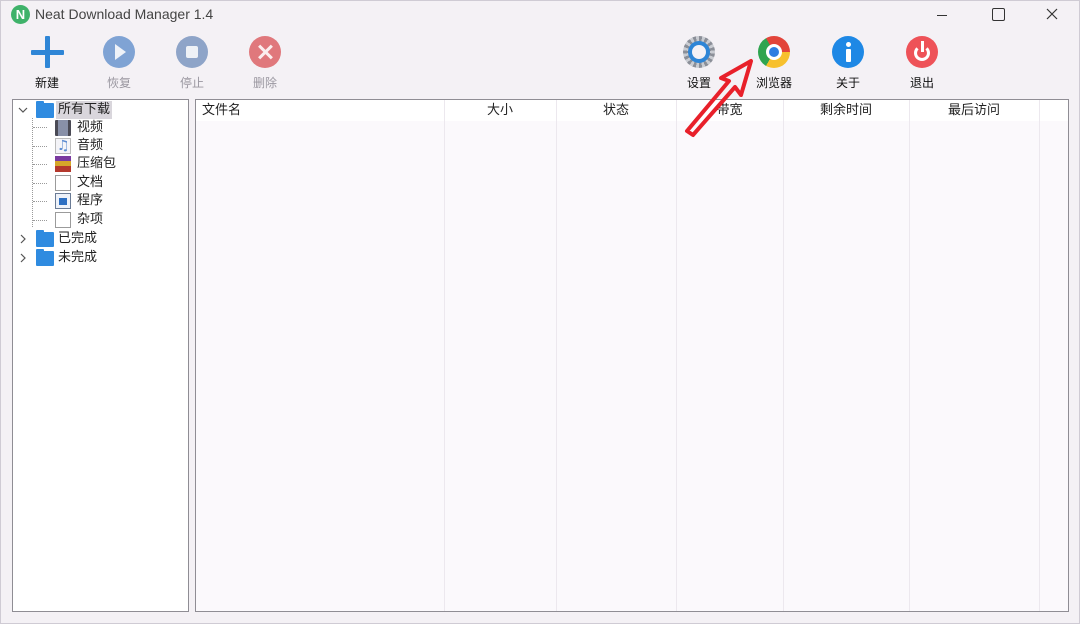 This screenshot has height=624, width=1080. I want to click on column-header-status: 状态, so click(616, 110).